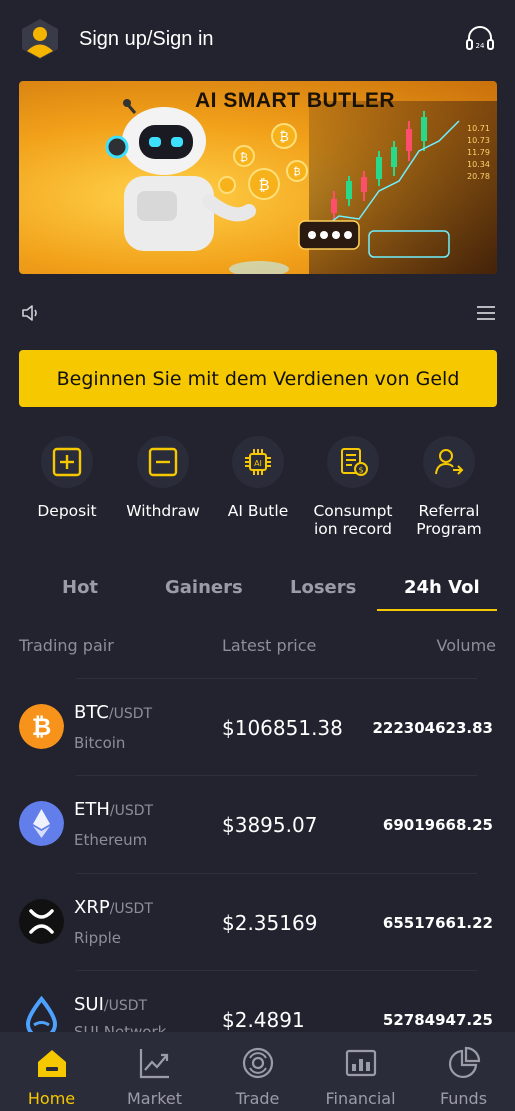  I want to click on quick-action-label: Deposit, so click(67, 511).